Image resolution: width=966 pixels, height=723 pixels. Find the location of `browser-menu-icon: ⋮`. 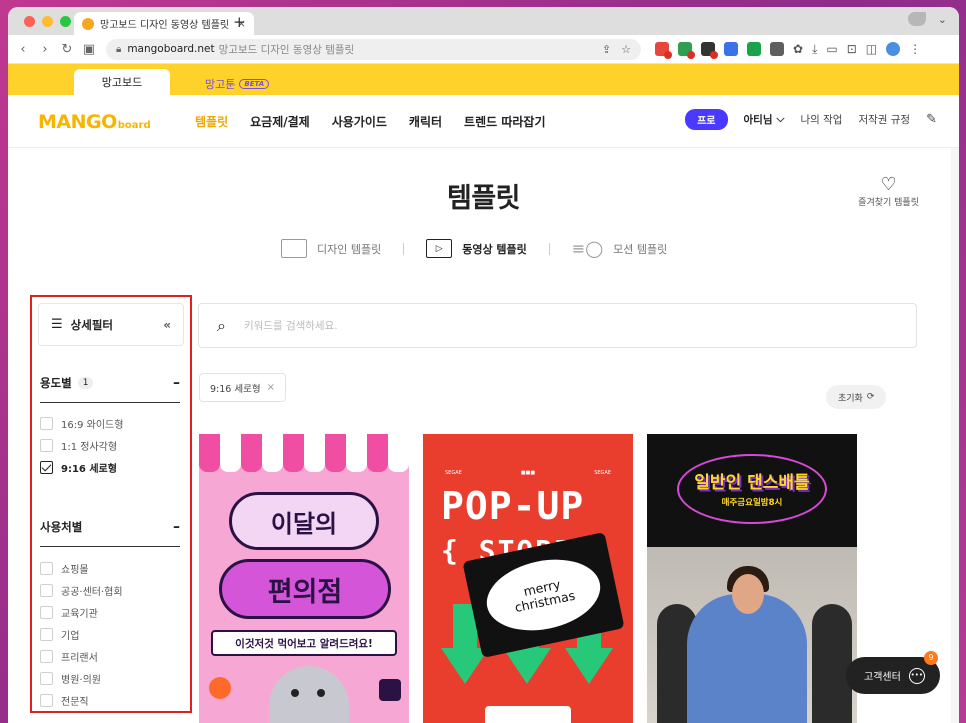

browser-menu-icon: ⋮ is located at coordinates (915, 49).